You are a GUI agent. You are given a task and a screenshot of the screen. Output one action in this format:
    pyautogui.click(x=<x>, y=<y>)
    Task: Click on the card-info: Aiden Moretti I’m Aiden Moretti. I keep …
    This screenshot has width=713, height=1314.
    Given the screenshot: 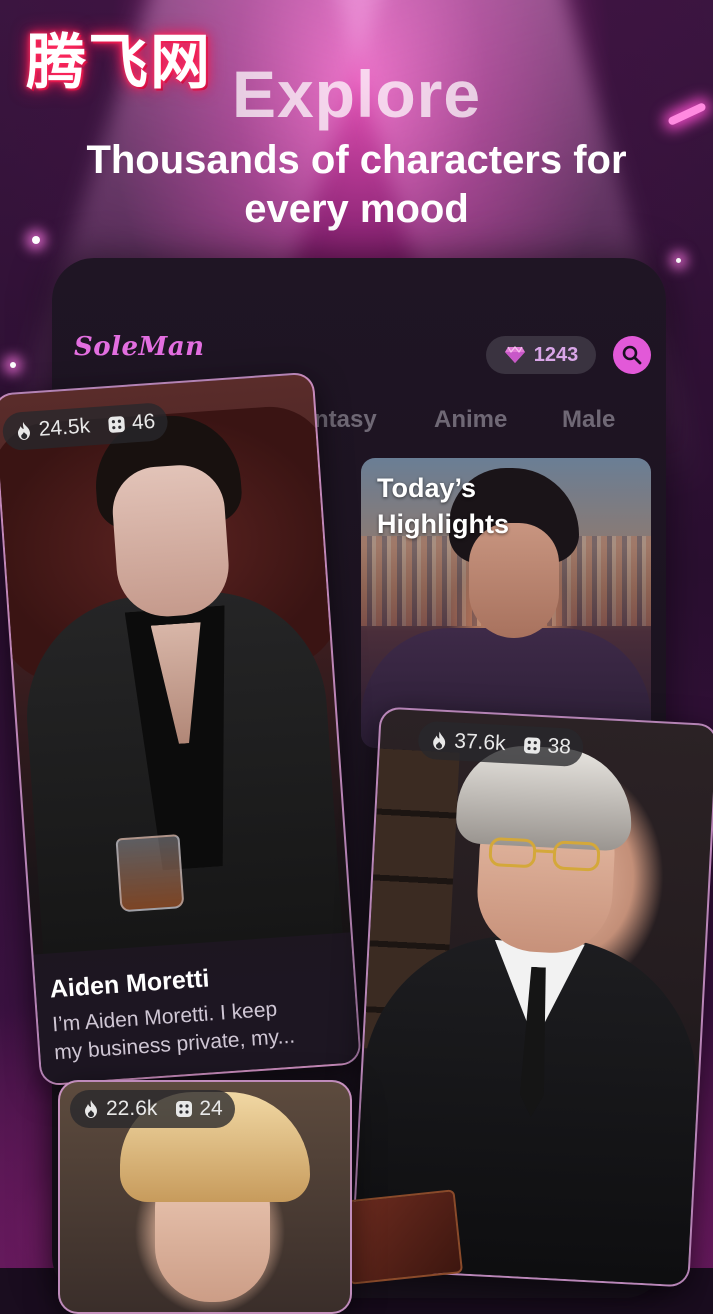 What is the action you would take?
    pyautogui.click(x=196, y=1008)
    